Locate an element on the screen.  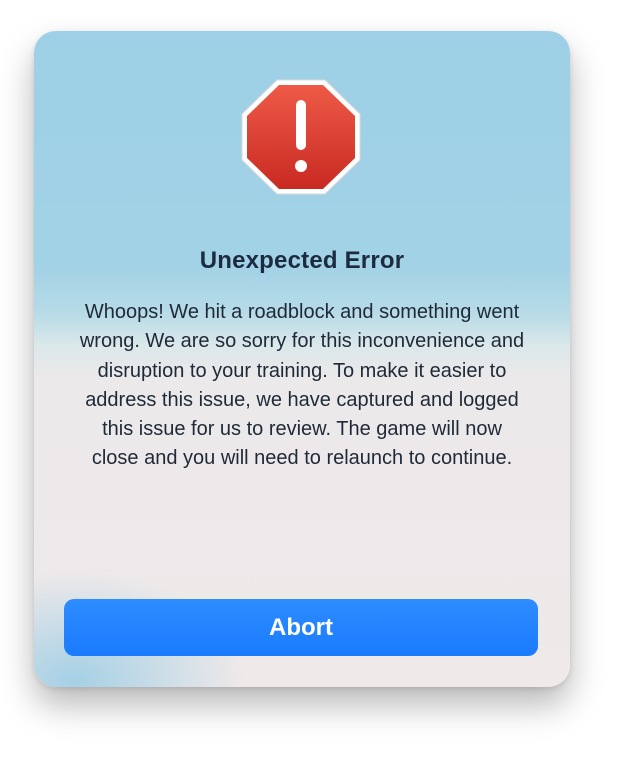
stop-error-icon is located at coordinates (301, 137).